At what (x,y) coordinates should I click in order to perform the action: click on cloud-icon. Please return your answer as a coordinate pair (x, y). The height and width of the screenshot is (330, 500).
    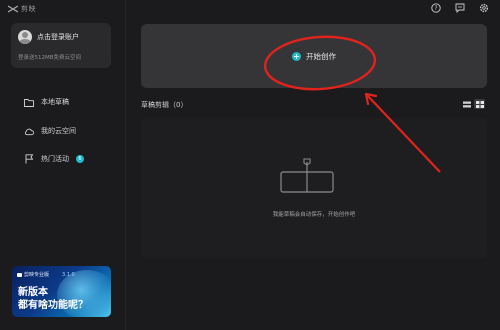
    Looking at the image, I should click on (29, 131).